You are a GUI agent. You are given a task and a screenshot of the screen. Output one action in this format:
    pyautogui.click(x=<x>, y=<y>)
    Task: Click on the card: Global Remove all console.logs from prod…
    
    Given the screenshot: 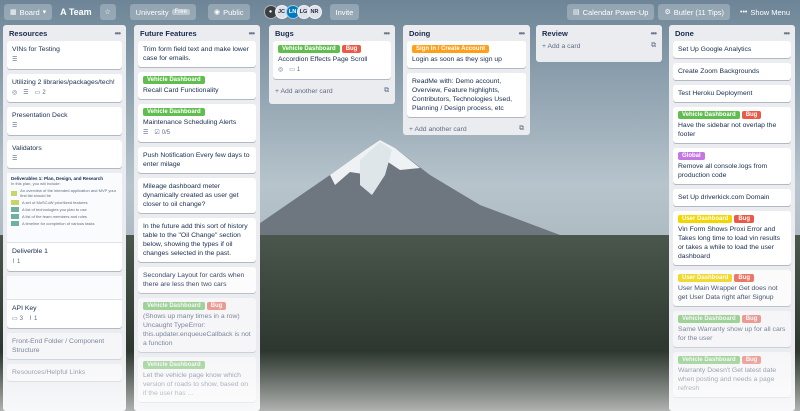 What is the action you would take?
    pyautogui.click(x=732, y=166)
    